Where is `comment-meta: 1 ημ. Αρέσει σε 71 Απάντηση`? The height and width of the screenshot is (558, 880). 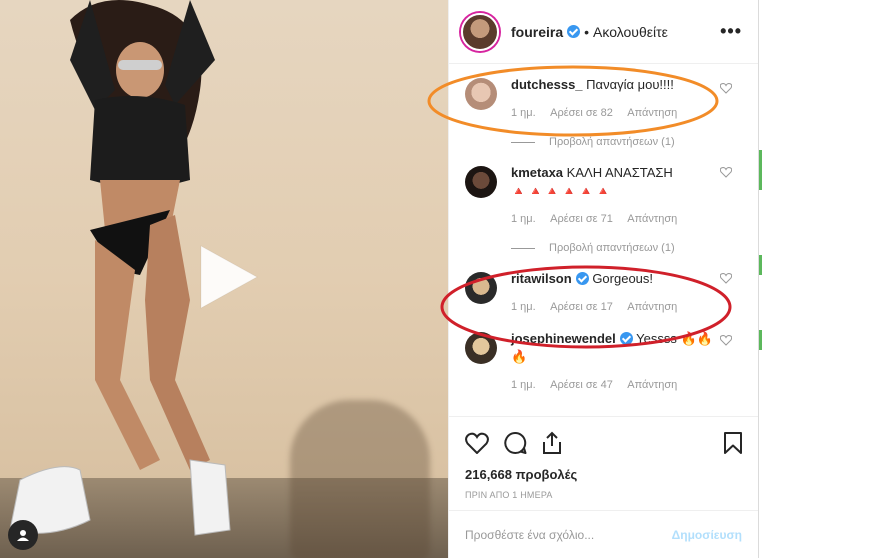 comment-meta: 1 ημ. Αρέσει σε 71 Απάντηση is located at coordinates (614, 219).